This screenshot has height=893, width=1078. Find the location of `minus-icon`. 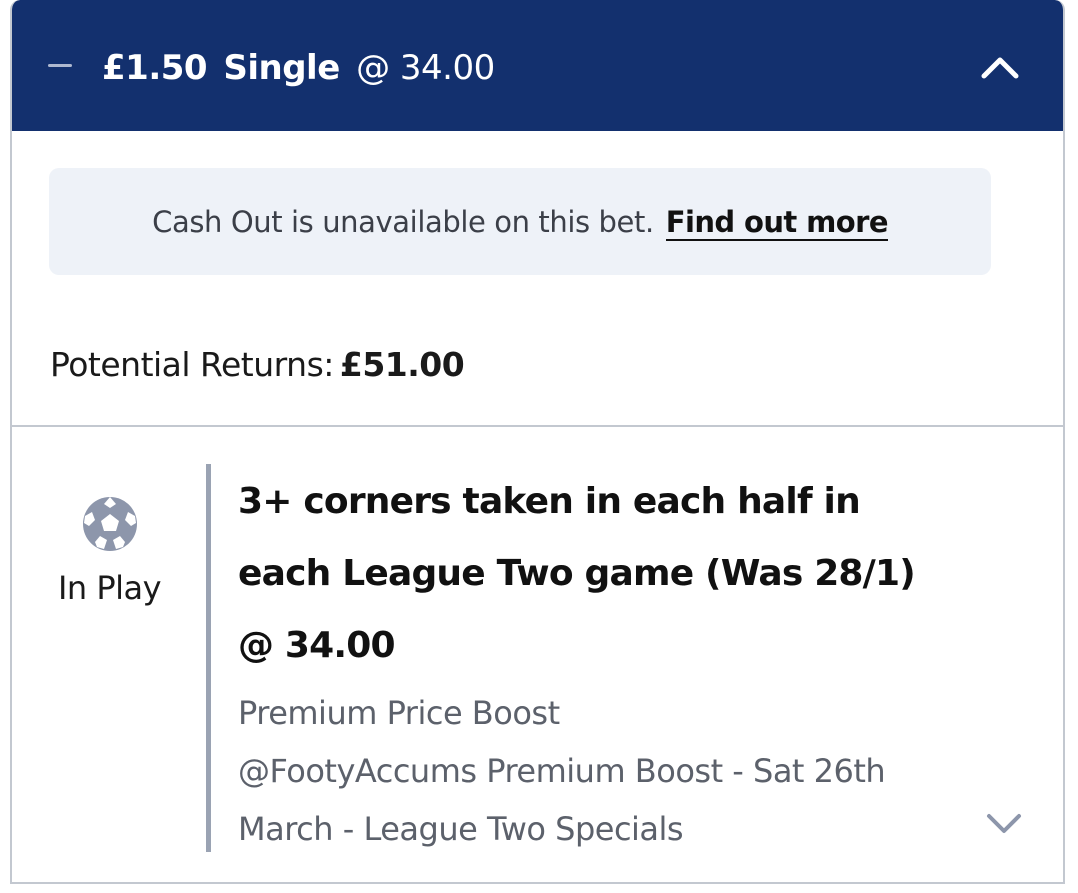

minus-icon is located at coordinates (60, 65).